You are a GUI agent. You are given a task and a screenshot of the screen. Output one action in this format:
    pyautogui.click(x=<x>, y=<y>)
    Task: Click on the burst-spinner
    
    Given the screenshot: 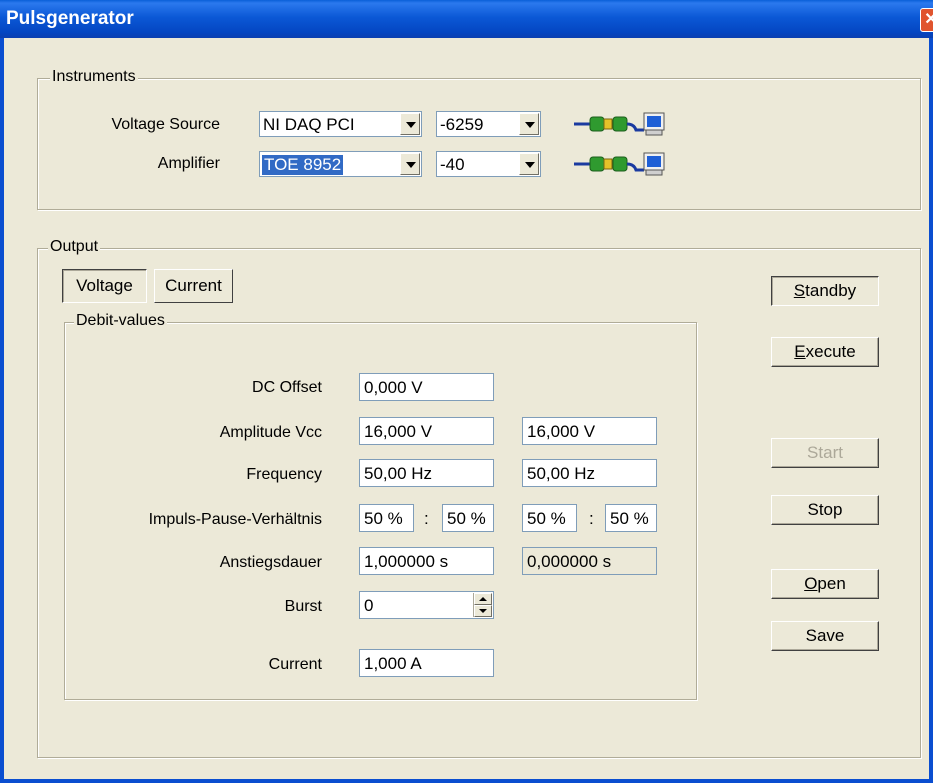 What is the action you would take?
    pyautogui.click(x=482, y=605)
    